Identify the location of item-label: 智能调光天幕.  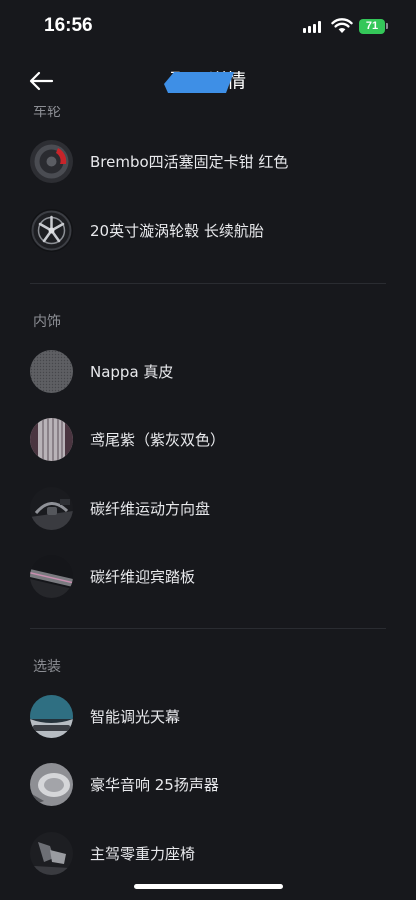
(135, 717).